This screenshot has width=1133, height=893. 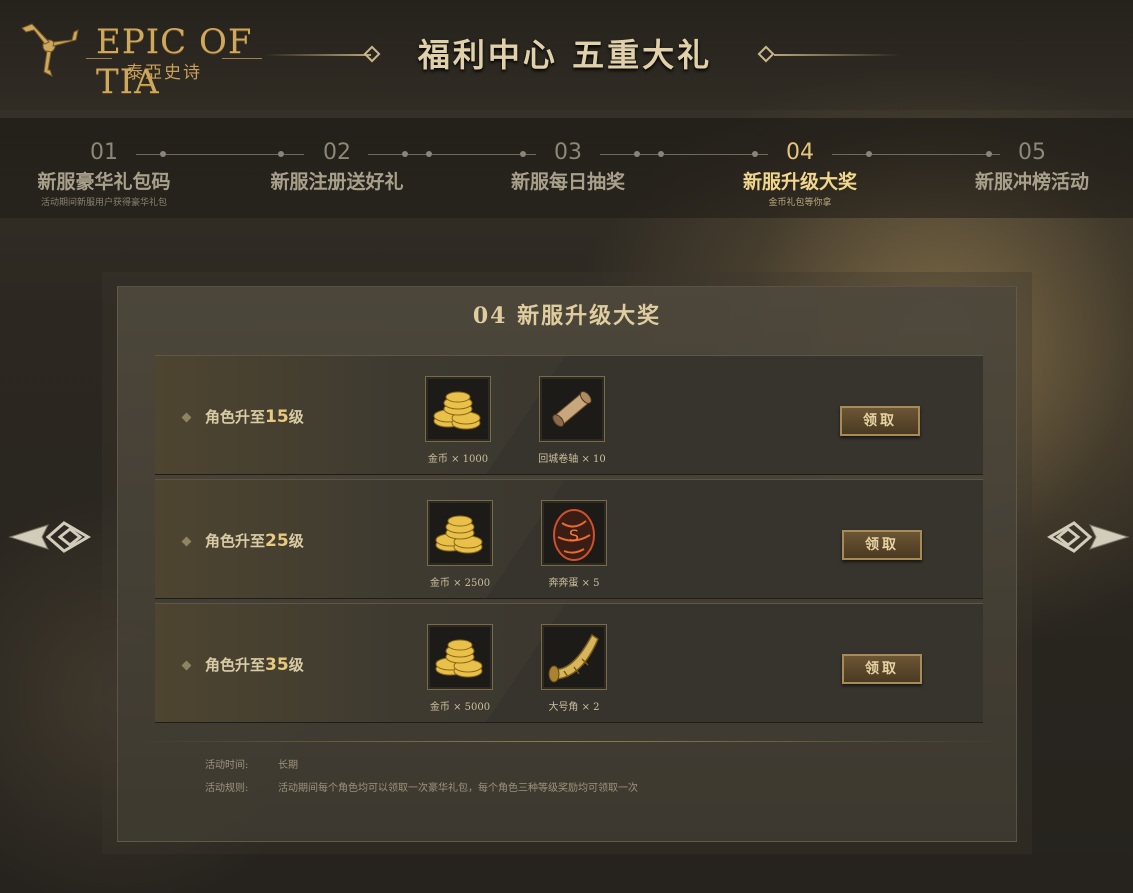 What do you see at coordinates (103, 203) in the screenshot?
I see `step-subtitle: 活动期间新服用户获得豪华礼包` at bounding box center [103, 203].